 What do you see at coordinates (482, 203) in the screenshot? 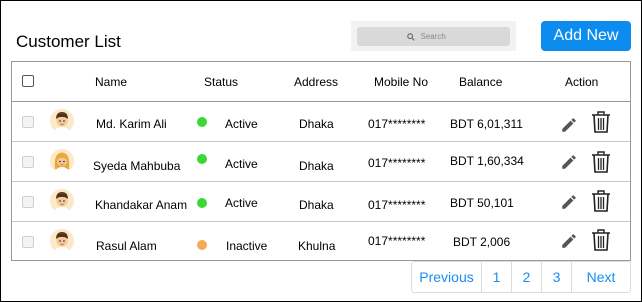
I see `balance-text: BDT 50,101` at bounding box center [482, 203].